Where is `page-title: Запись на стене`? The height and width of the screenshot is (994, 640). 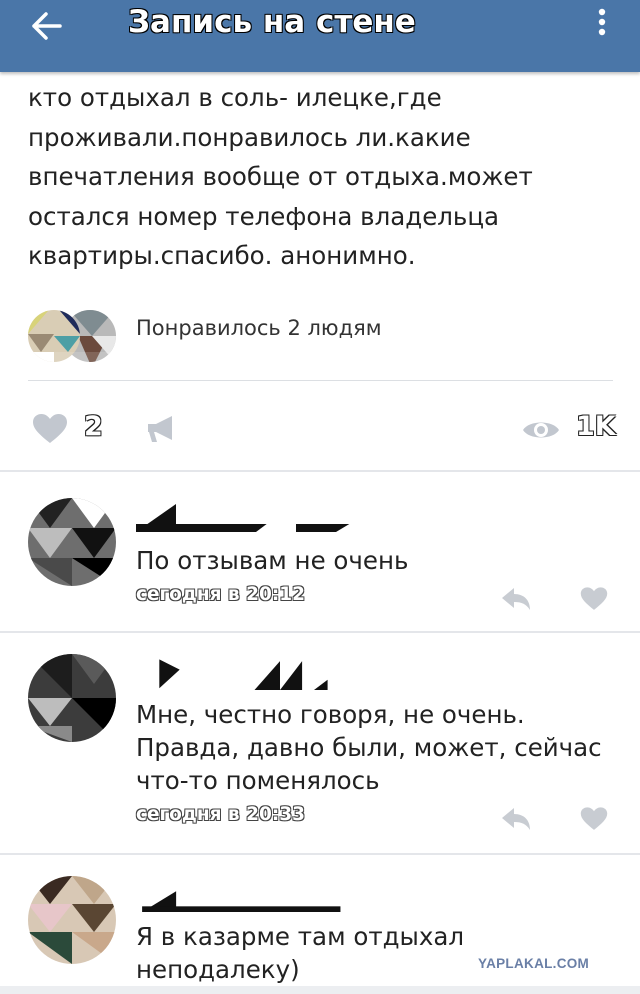
page-title: Запись на стене is located at coordinates (272, 22).